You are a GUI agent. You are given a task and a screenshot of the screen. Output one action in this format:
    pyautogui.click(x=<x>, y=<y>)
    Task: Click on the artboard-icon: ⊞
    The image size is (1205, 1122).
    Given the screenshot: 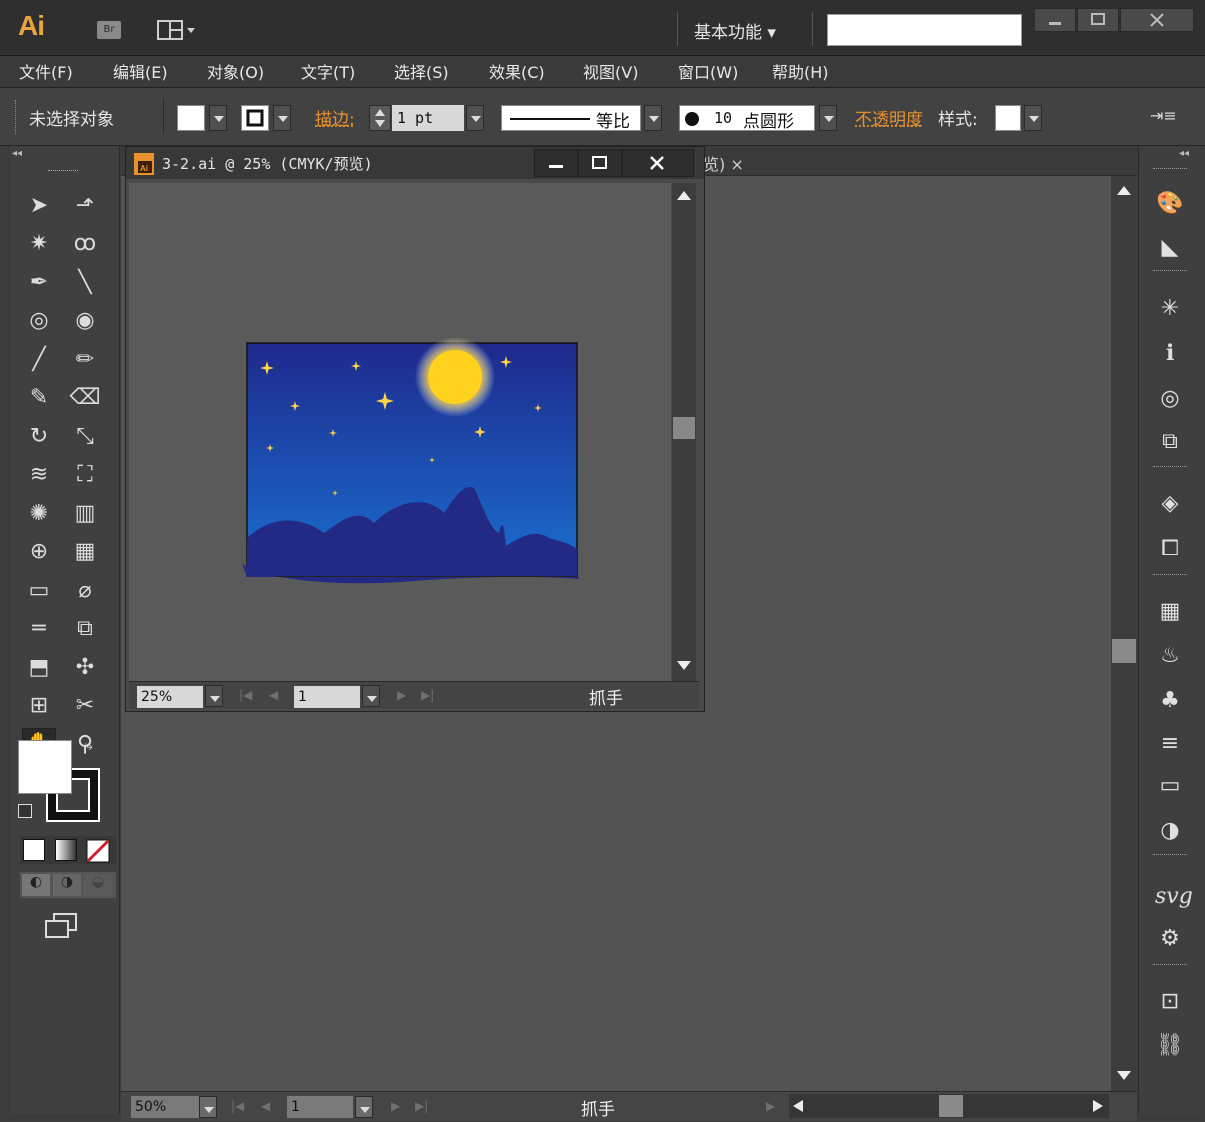 What is the action you would take?
    pyautogui.click(x=39, y=706)
    